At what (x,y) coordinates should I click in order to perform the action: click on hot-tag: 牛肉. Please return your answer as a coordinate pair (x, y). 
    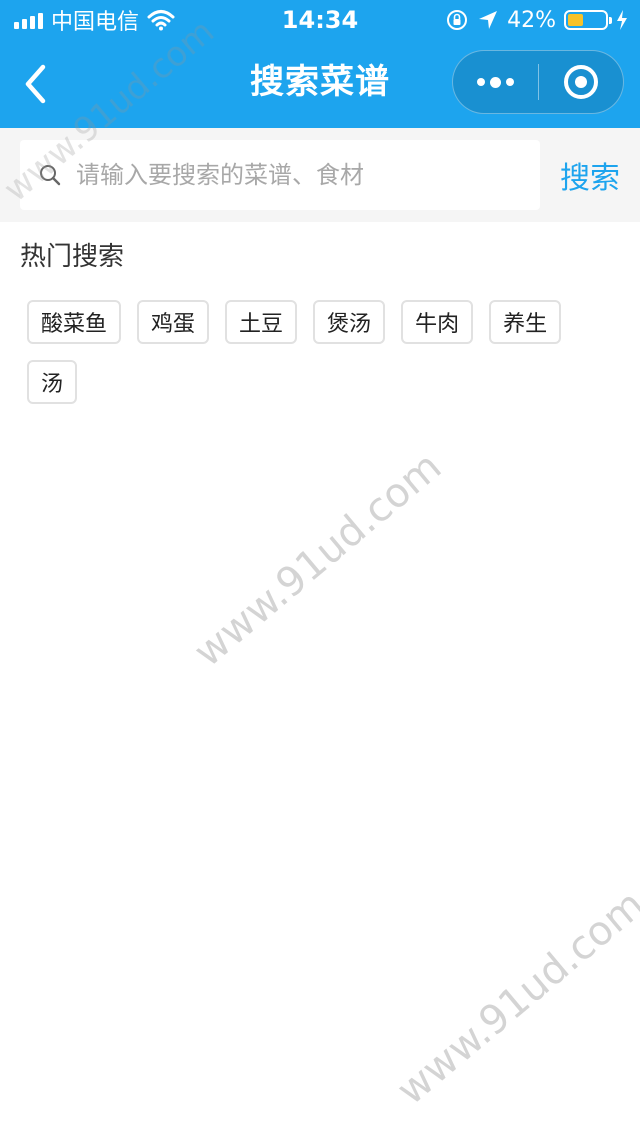
    Looking at the image, I should click on (437, 322).